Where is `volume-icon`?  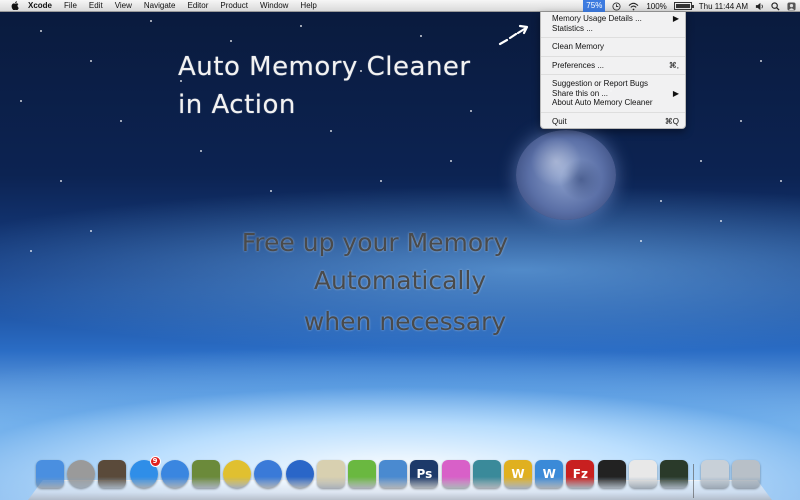 volume-icon is located at coordinates (759, 6).